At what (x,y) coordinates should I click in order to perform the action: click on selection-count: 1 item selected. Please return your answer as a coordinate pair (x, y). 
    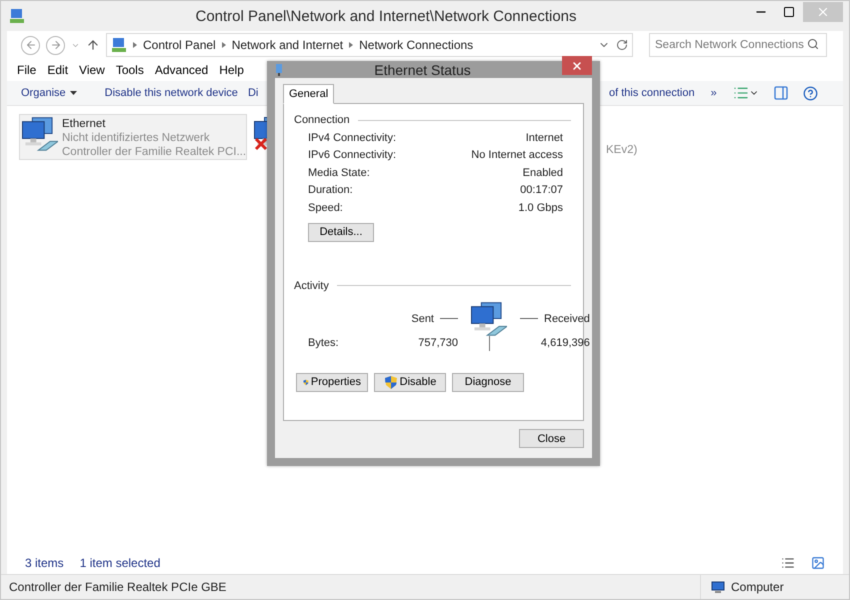
    Looking at the image, I should click on (120, 563).